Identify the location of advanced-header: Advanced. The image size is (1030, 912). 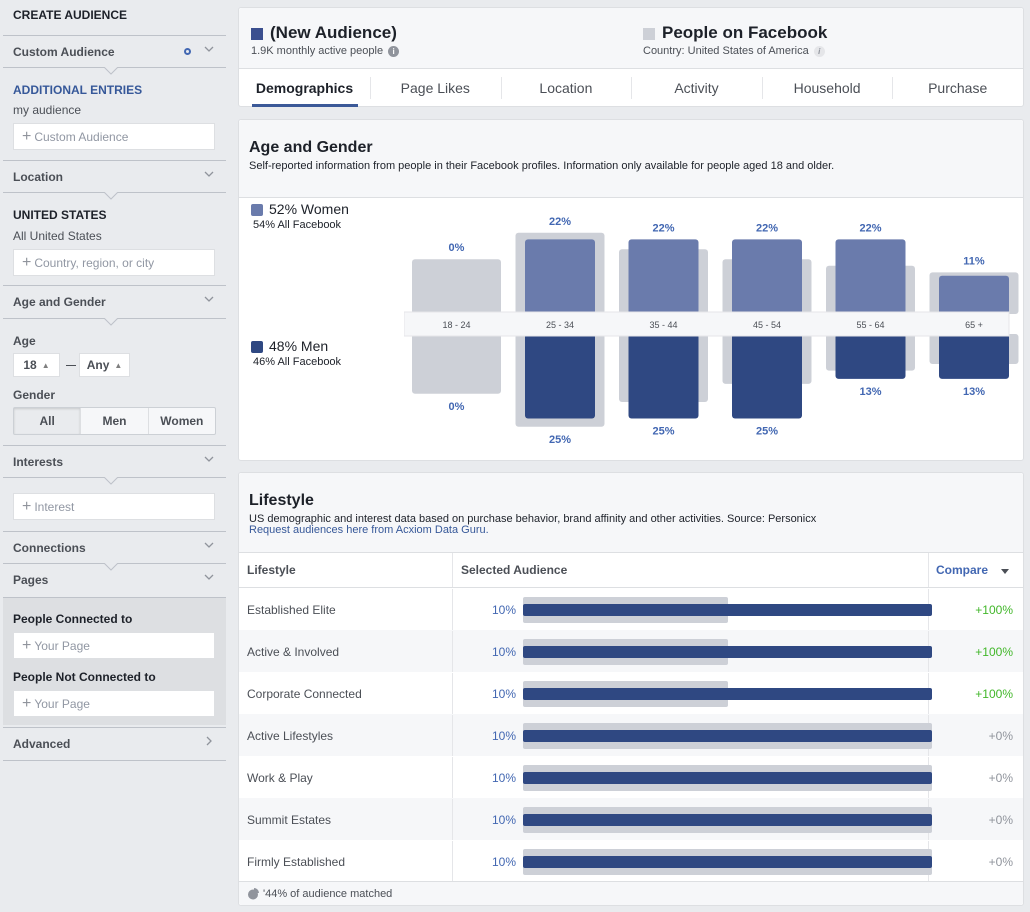
(114, 744).